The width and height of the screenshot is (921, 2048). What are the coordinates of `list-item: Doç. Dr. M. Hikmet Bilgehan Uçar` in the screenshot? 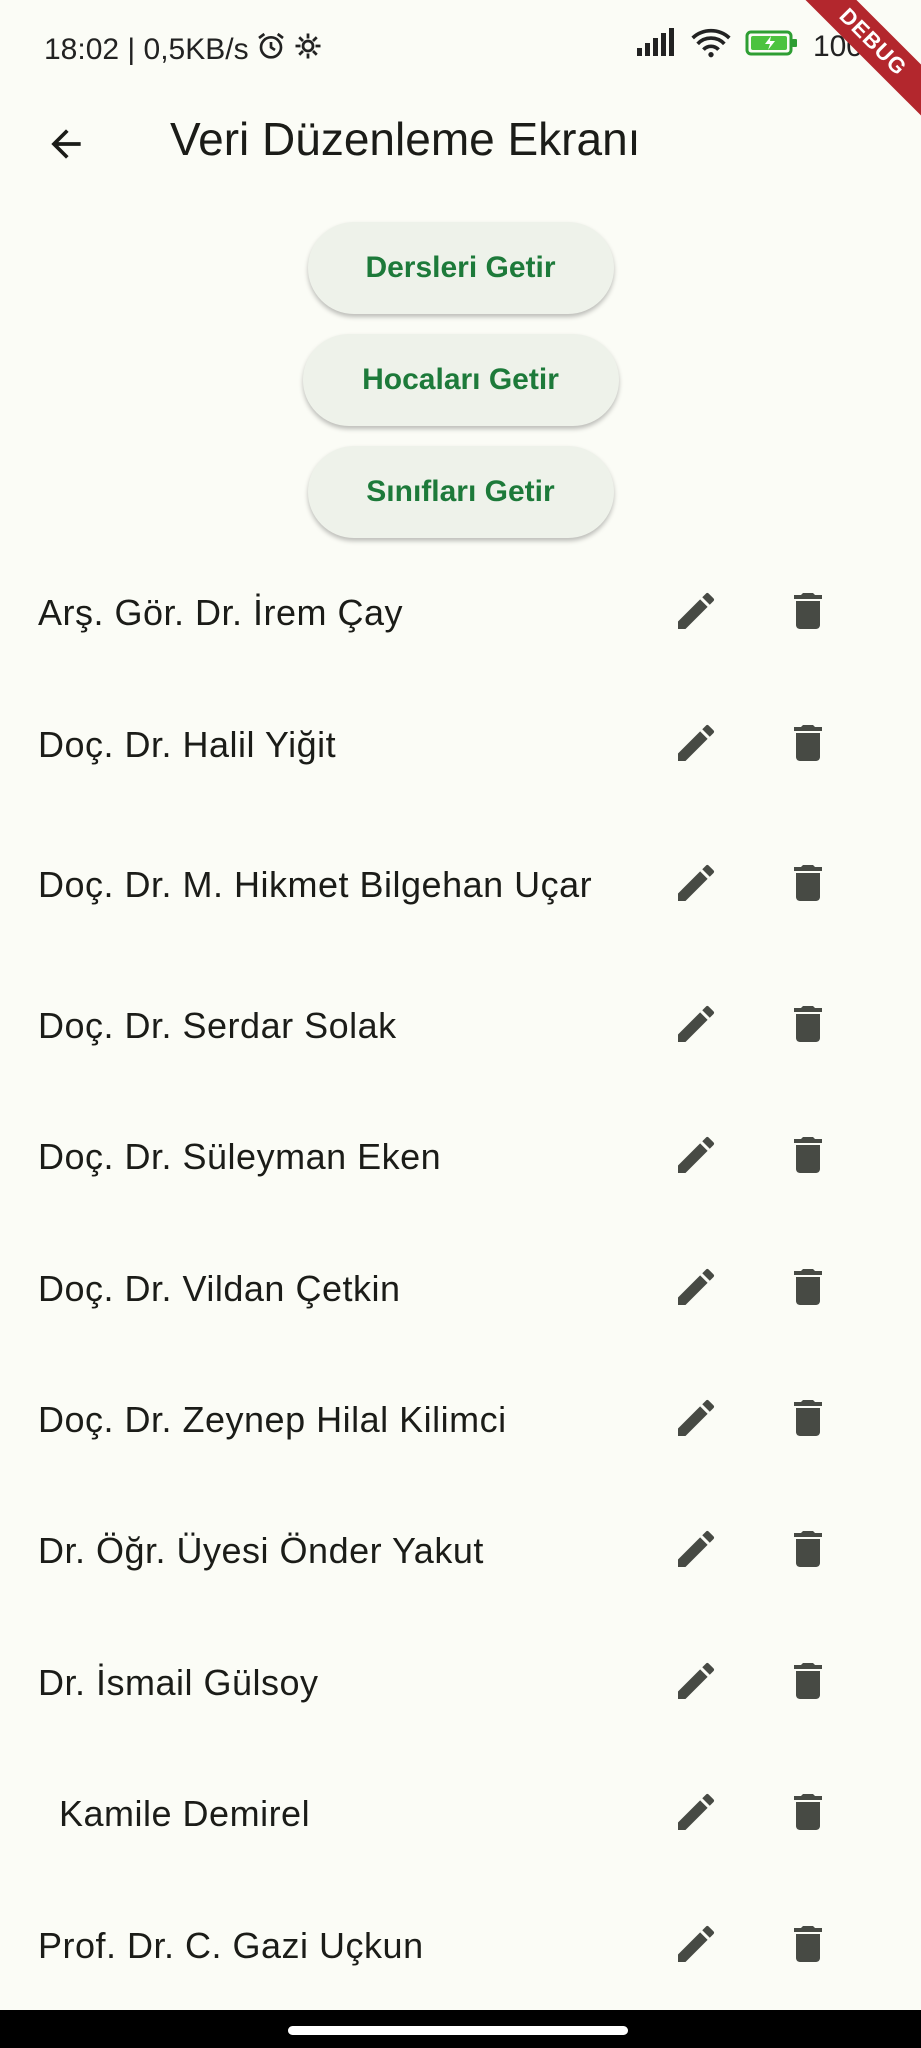 It's located at (460, 885).